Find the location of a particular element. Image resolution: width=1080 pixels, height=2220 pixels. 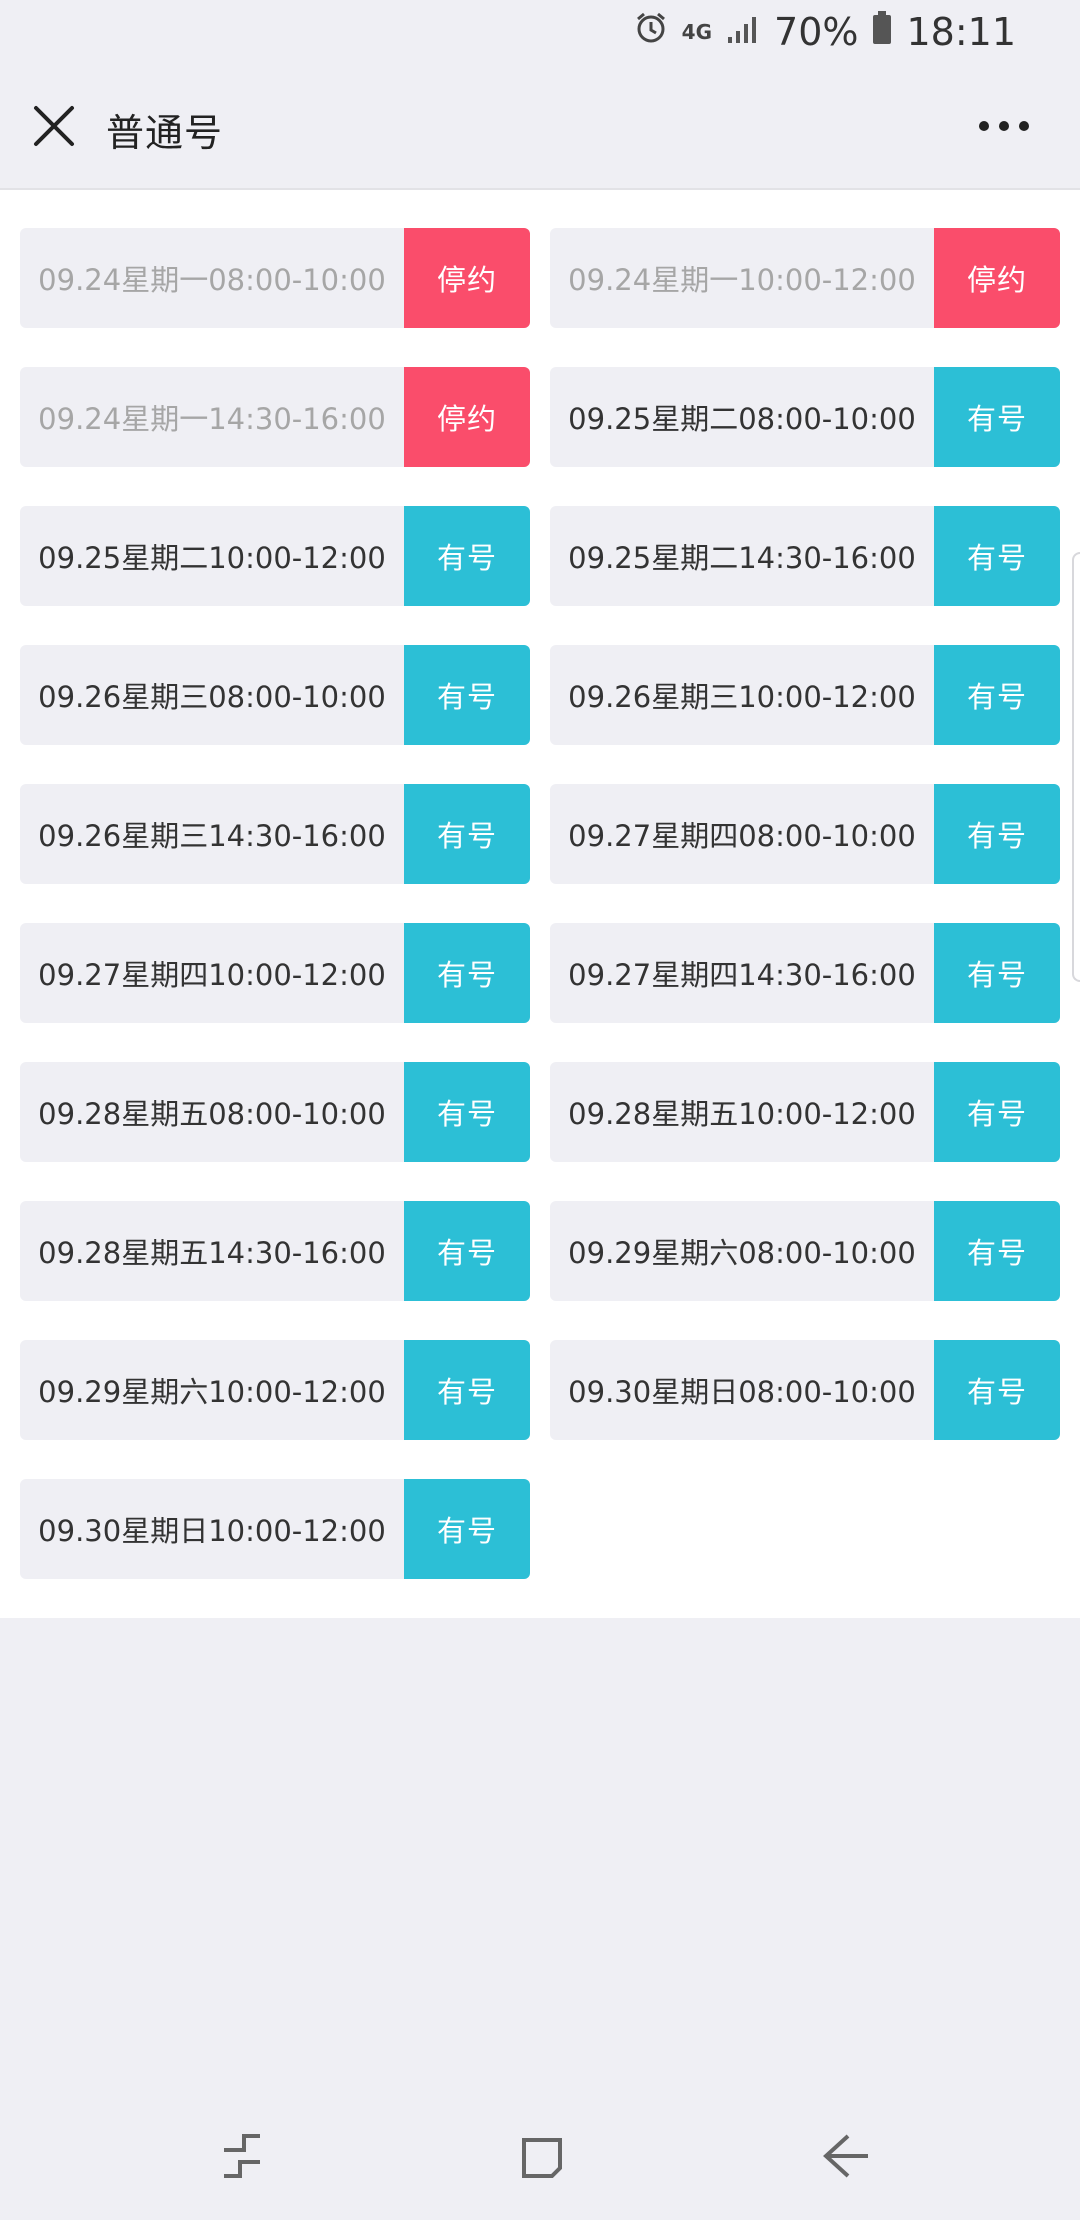

time-slot: 09.29星期六08:00-10:00 有号 is located at coordinates (805, 1251).